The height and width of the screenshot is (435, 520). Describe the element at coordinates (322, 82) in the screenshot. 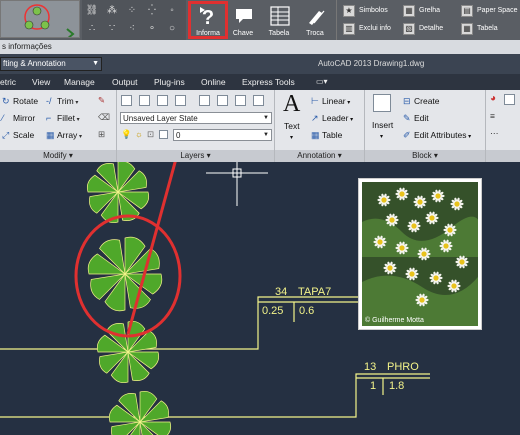

I see `ribbon-toggle-icon: ▭▾` at that location.